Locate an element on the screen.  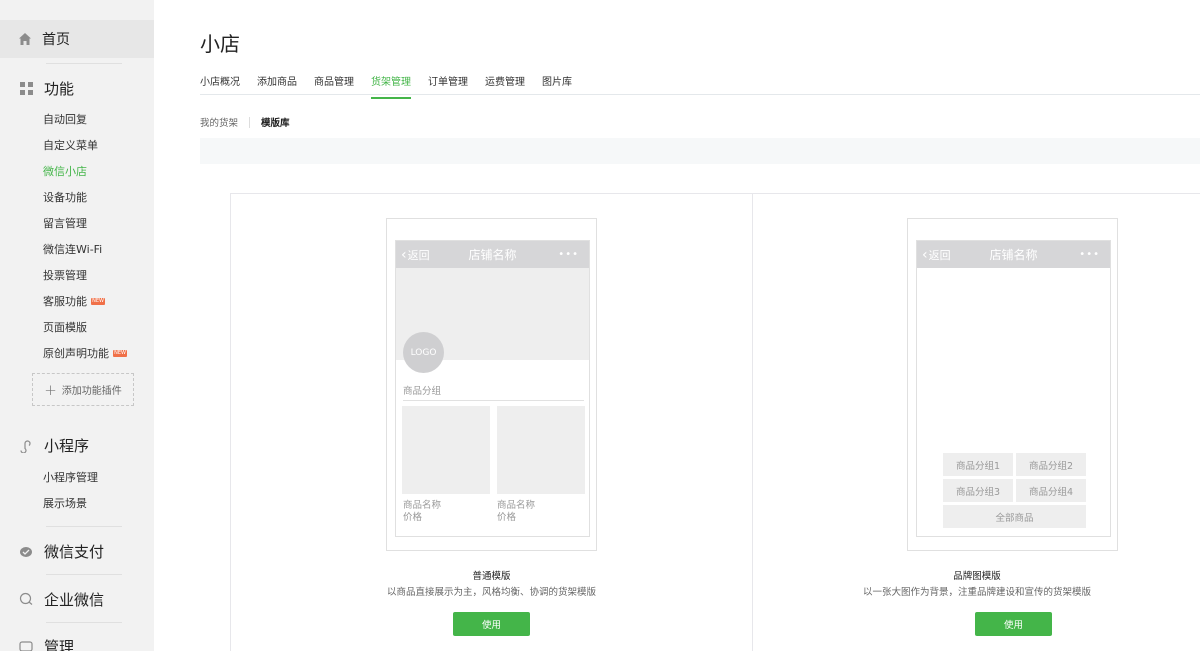
sidebar-item-label: 微信连Wi-Fi is located at coordinates (73, 249).